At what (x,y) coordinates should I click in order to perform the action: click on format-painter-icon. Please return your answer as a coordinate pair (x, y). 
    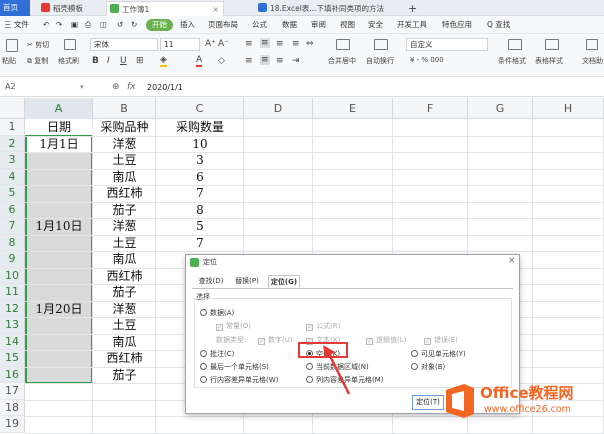
    Looking at the image, I should click on (70, 44).